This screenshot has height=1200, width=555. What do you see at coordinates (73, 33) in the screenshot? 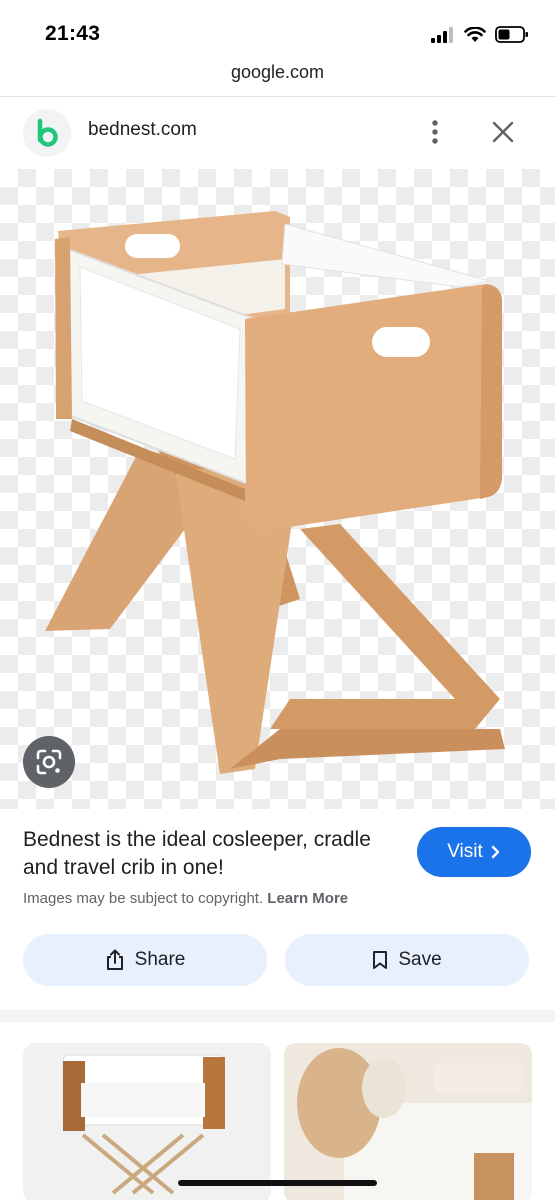
I see `status-time: 21:43` at bounding box center [73, 33].